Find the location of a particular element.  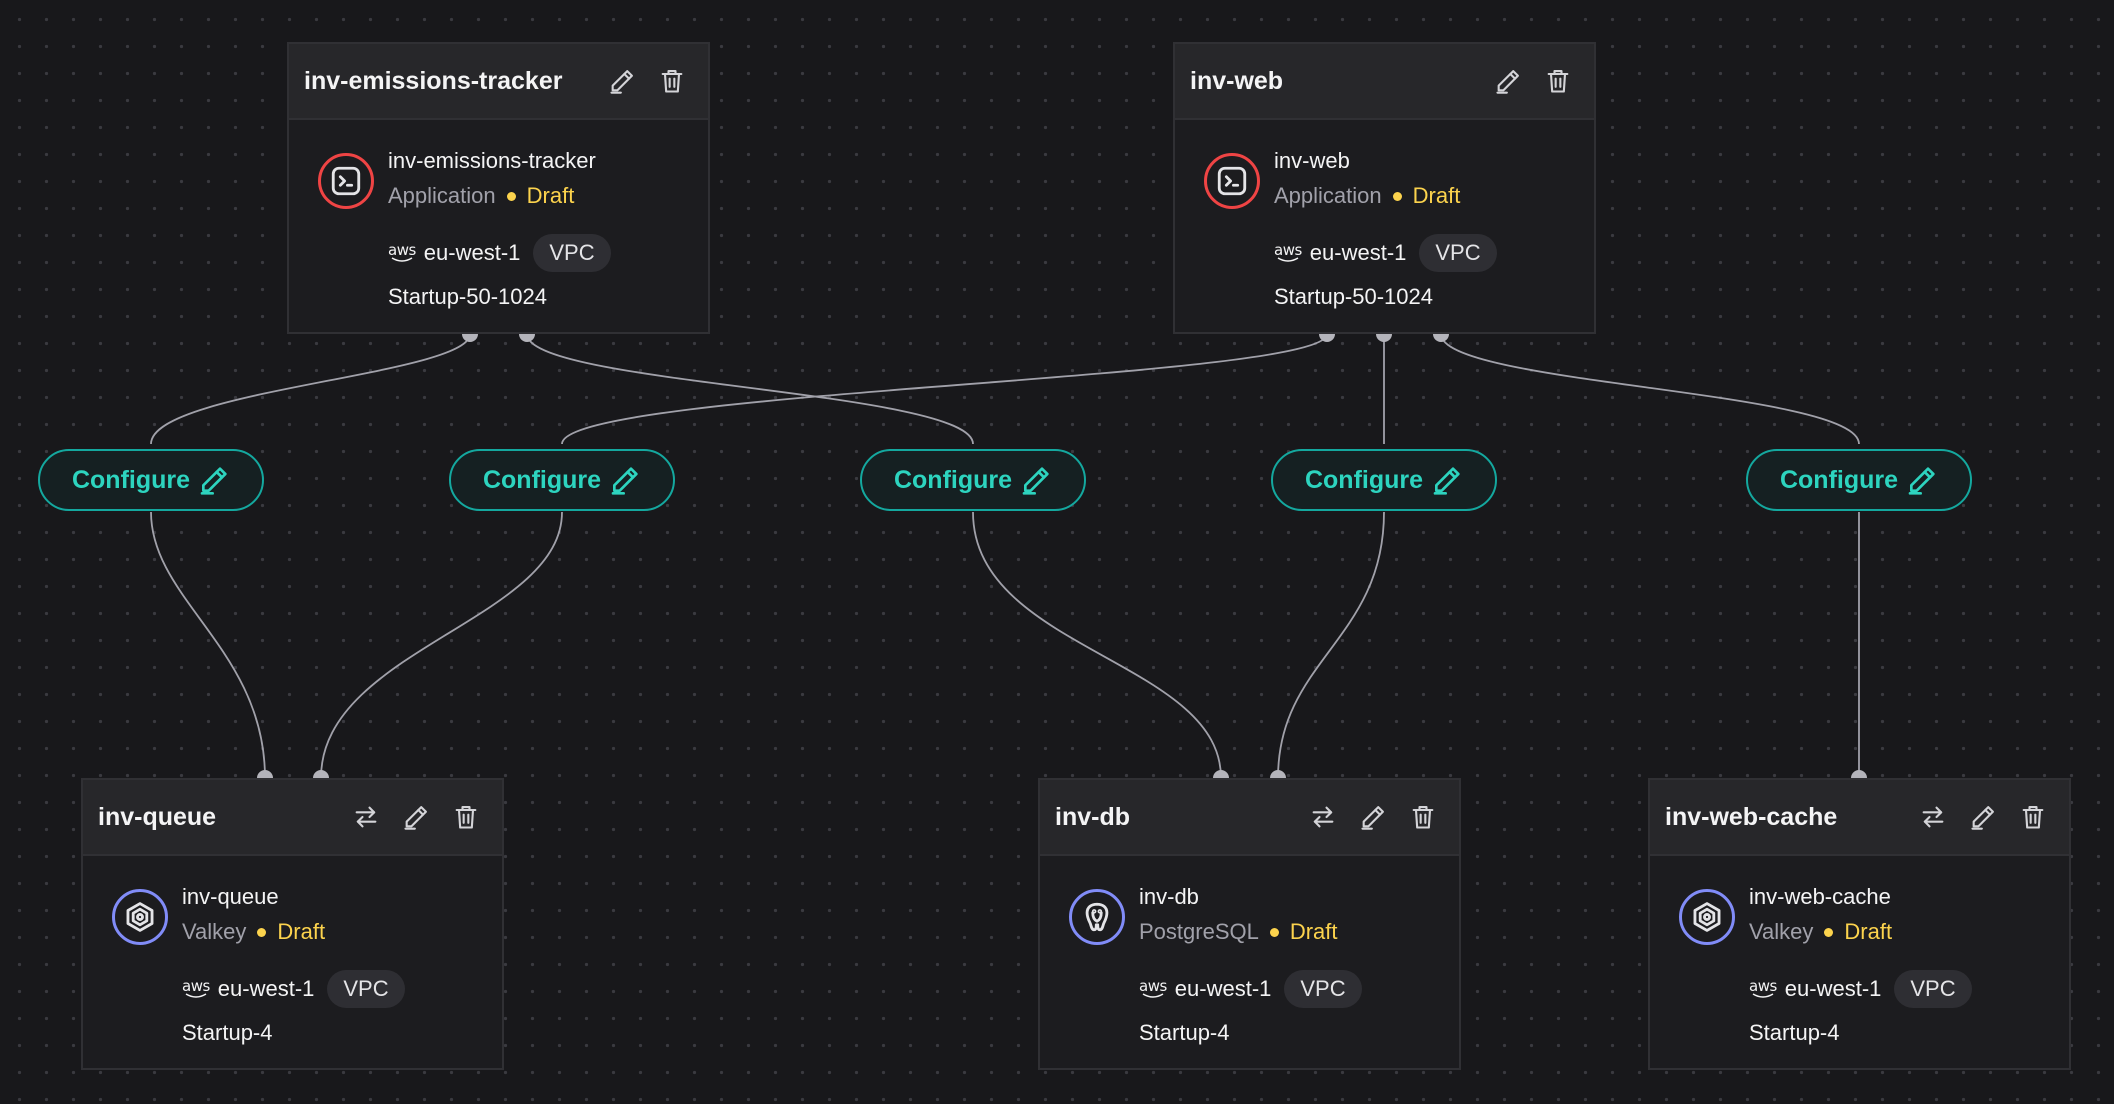

node-title: inv-web-cache is located at coordinates (1751, 816).